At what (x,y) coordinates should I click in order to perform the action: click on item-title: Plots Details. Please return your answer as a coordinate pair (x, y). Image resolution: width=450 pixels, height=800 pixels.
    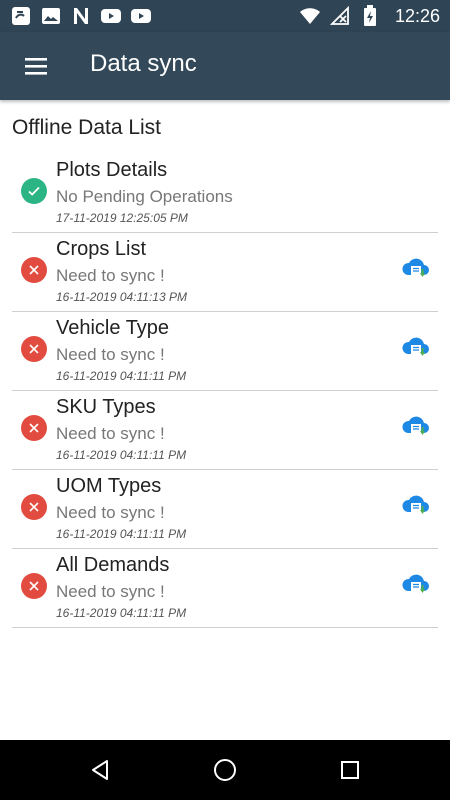
    Looking at the image, I should click on (112, 170).